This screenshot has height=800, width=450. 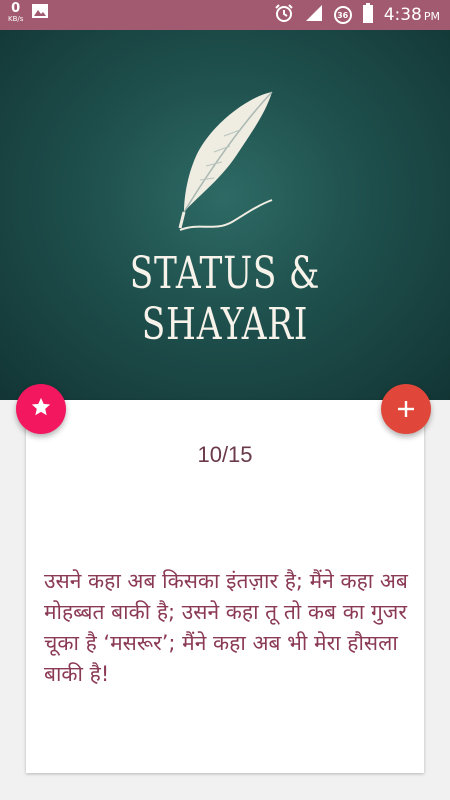 I want to click on network-speed: 0 KB/s, so click(x=15, y=12).